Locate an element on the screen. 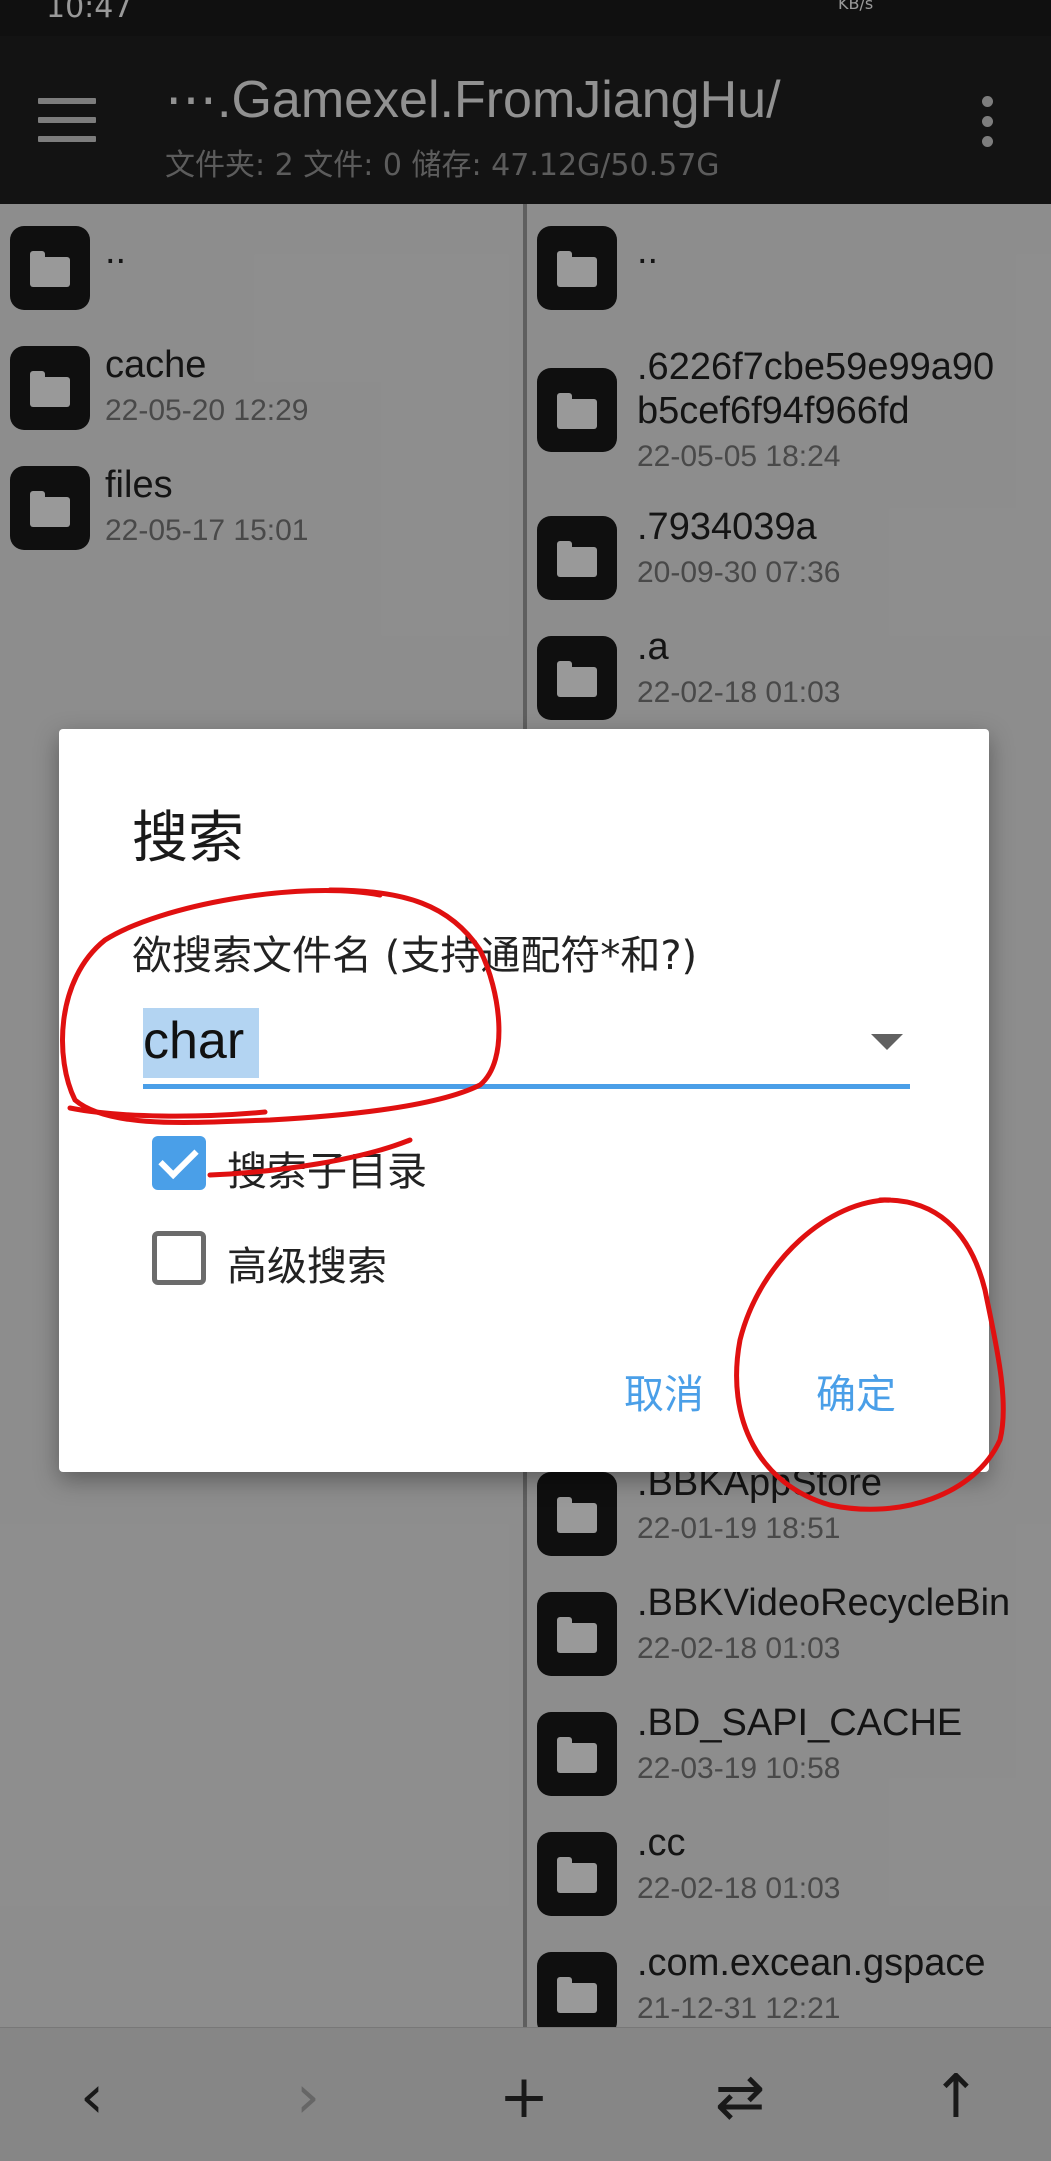  search-field-label: 欲搜索文件名 (支持通配符*和?) is located at coordinates (415, 956).